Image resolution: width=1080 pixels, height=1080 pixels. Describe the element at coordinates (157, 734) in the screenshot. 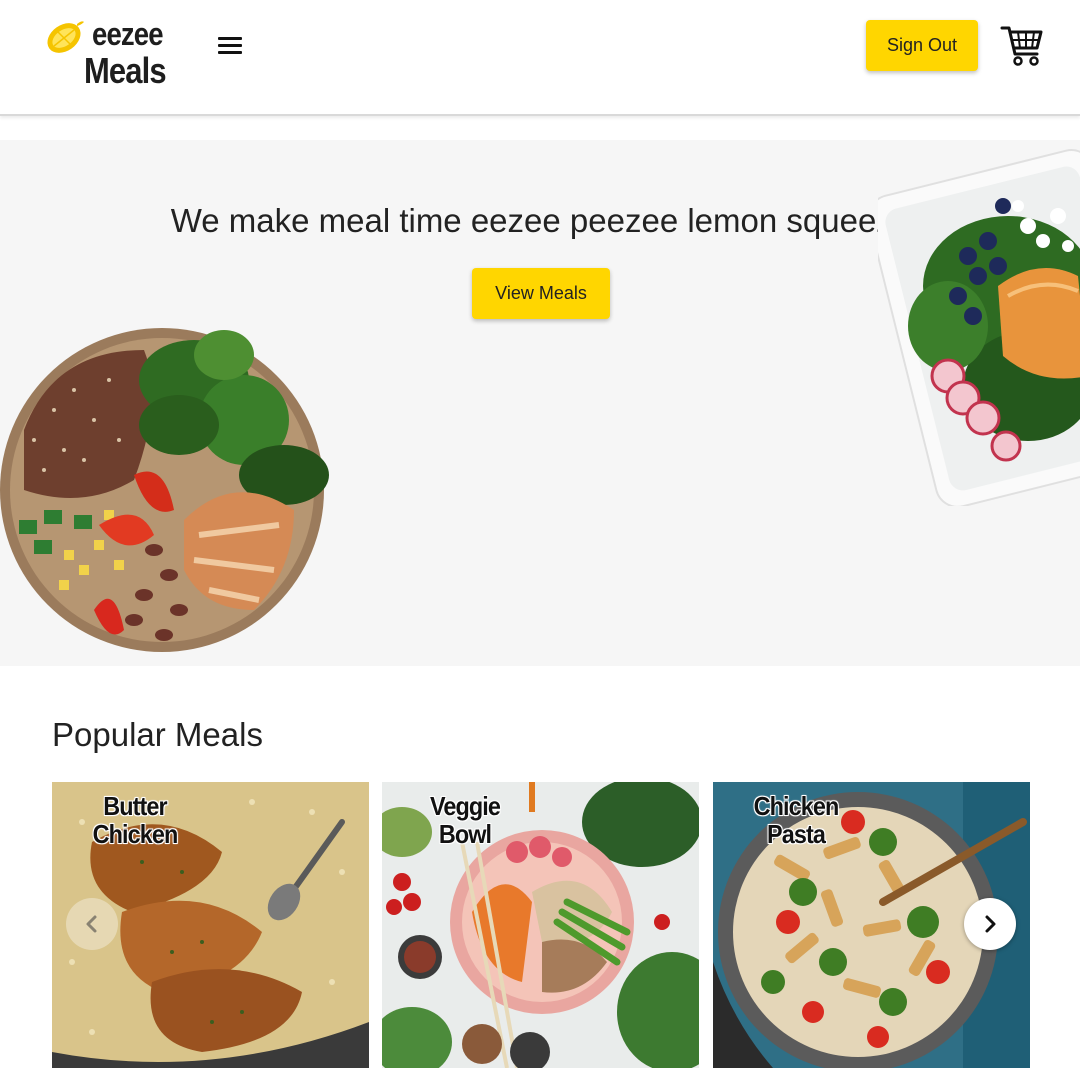

I see `popular-meals-heading: Popular Meals` at that location.